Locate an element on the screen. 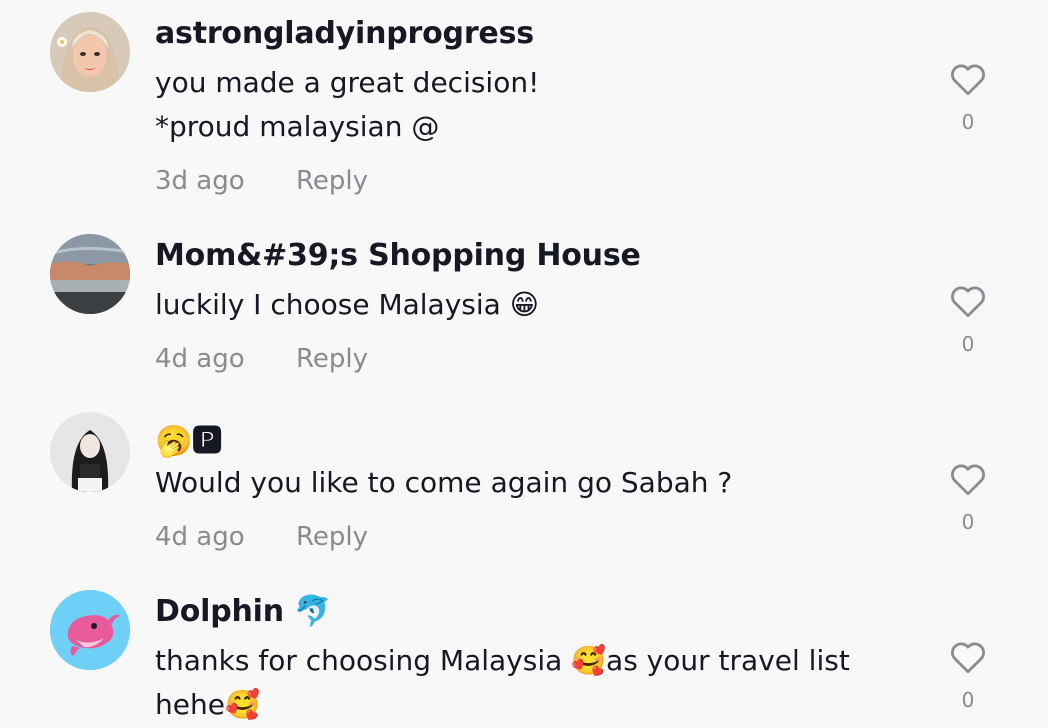 This screenshot has height=728, width=1048. comment-text: luckily I choose Malaysia 😁 is located at coordinates (347, 304).